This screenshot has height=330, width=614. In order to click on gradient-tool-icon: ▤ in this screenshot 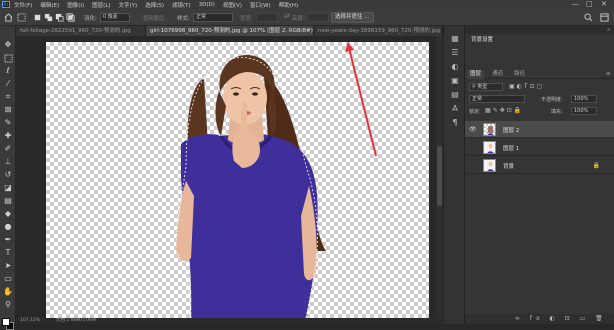, I will do `click(8, 201)`.